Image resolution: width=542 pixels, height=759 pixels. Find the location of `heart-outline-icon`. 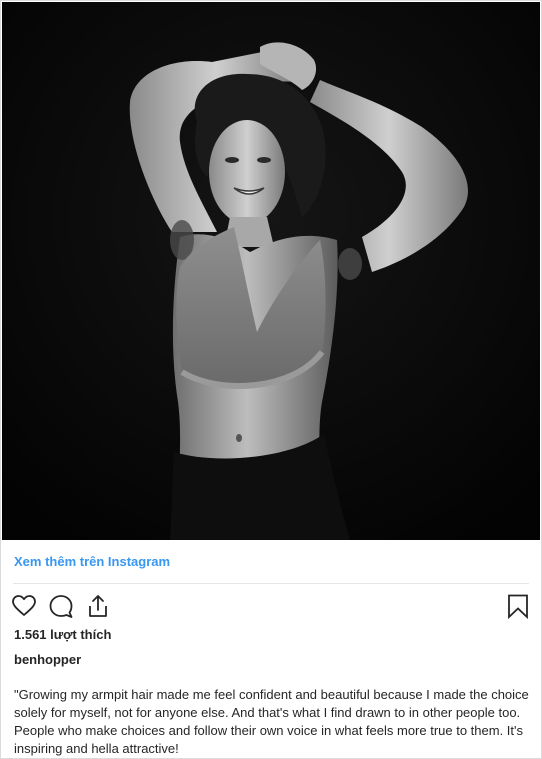

heart-outline-icon is located at coordinates (24, 606).